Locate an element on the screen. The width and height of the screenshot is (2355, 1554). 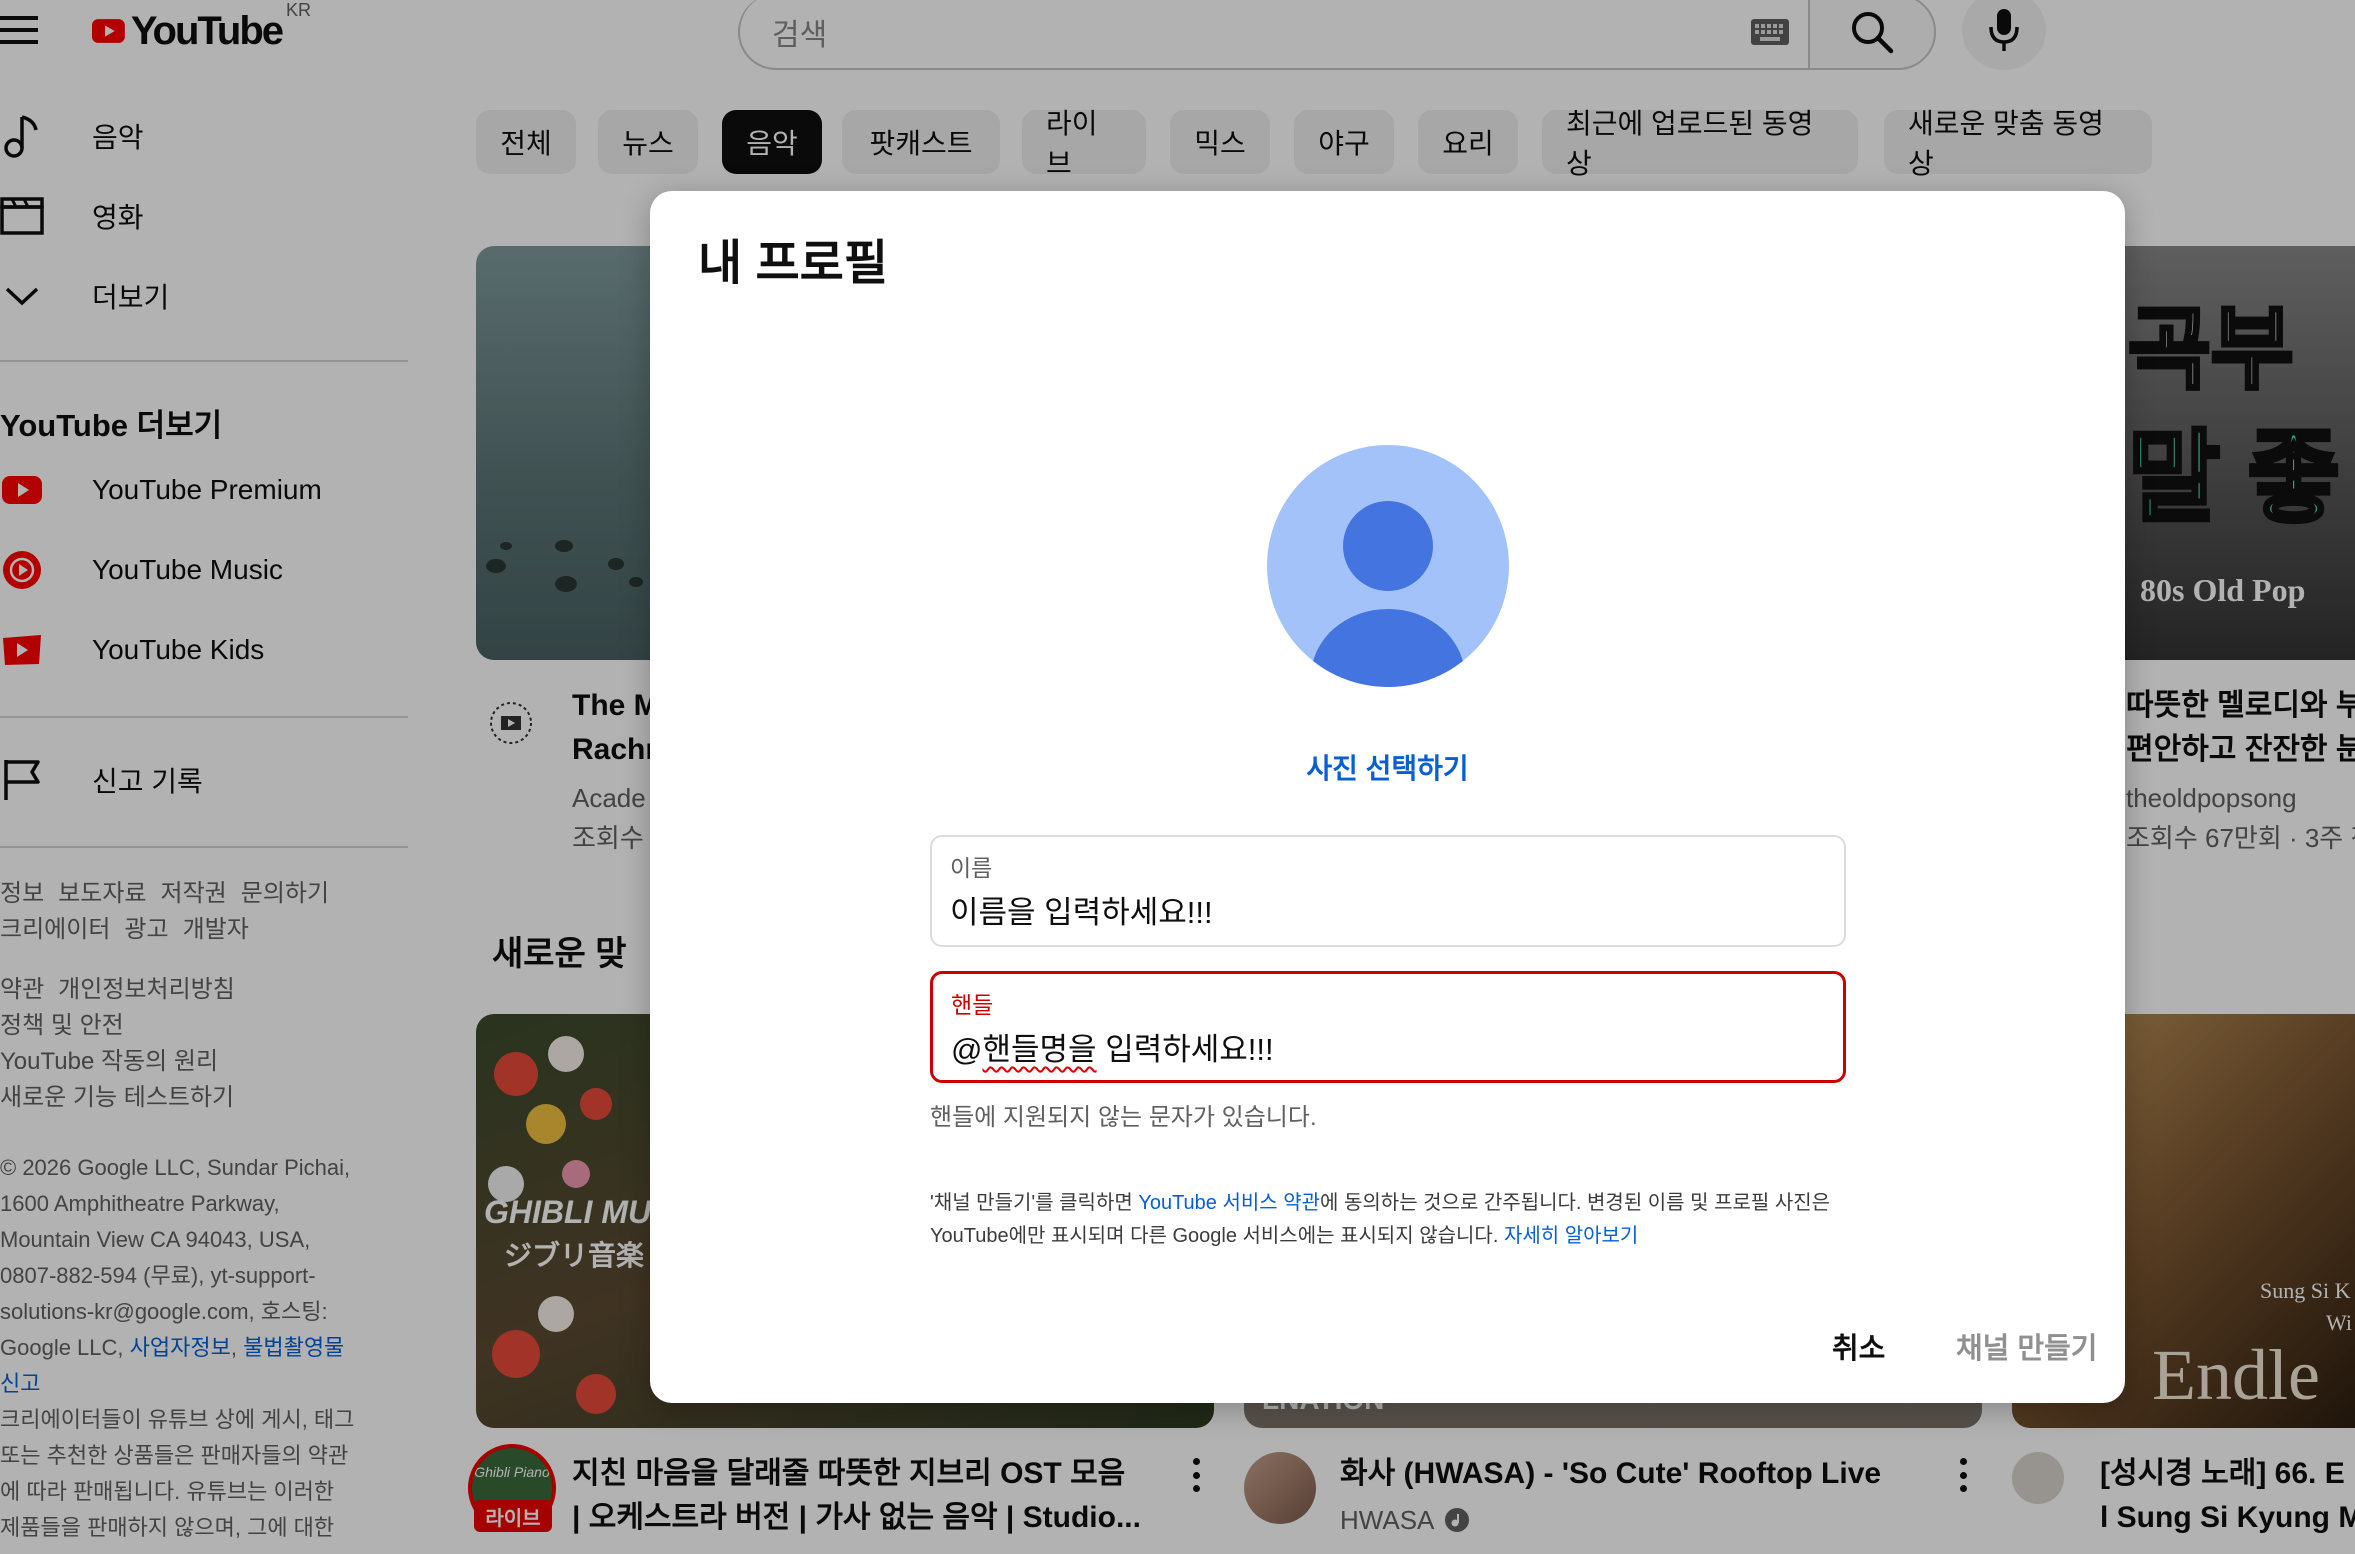
terms-text-part: '채널 만들기'를 클릭하면 is located at coordinates (1034, 1203).